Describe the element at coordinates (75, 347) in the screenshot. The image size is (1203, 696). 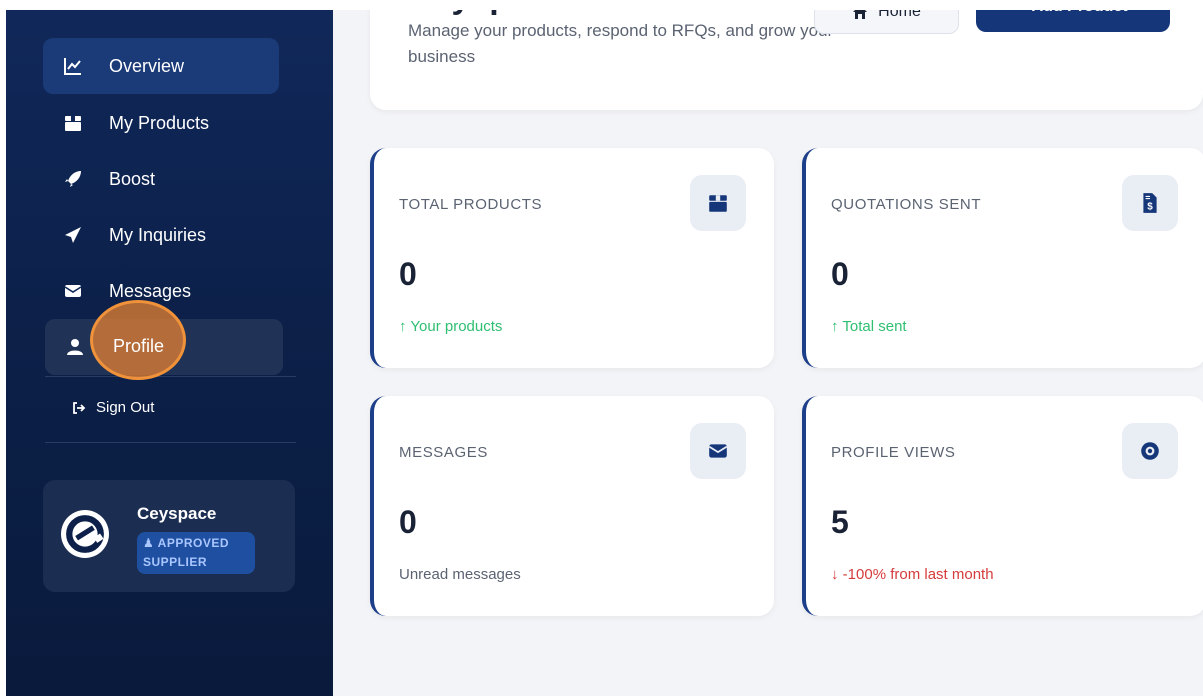
I see `user-icon` at that location.